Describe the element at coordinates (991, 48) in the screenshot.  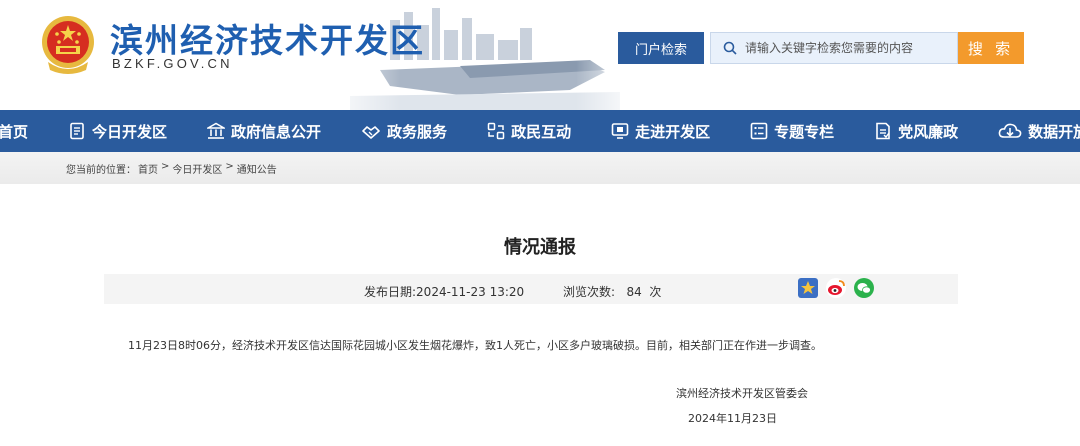
I see `search-button: 搜 索` at that location.